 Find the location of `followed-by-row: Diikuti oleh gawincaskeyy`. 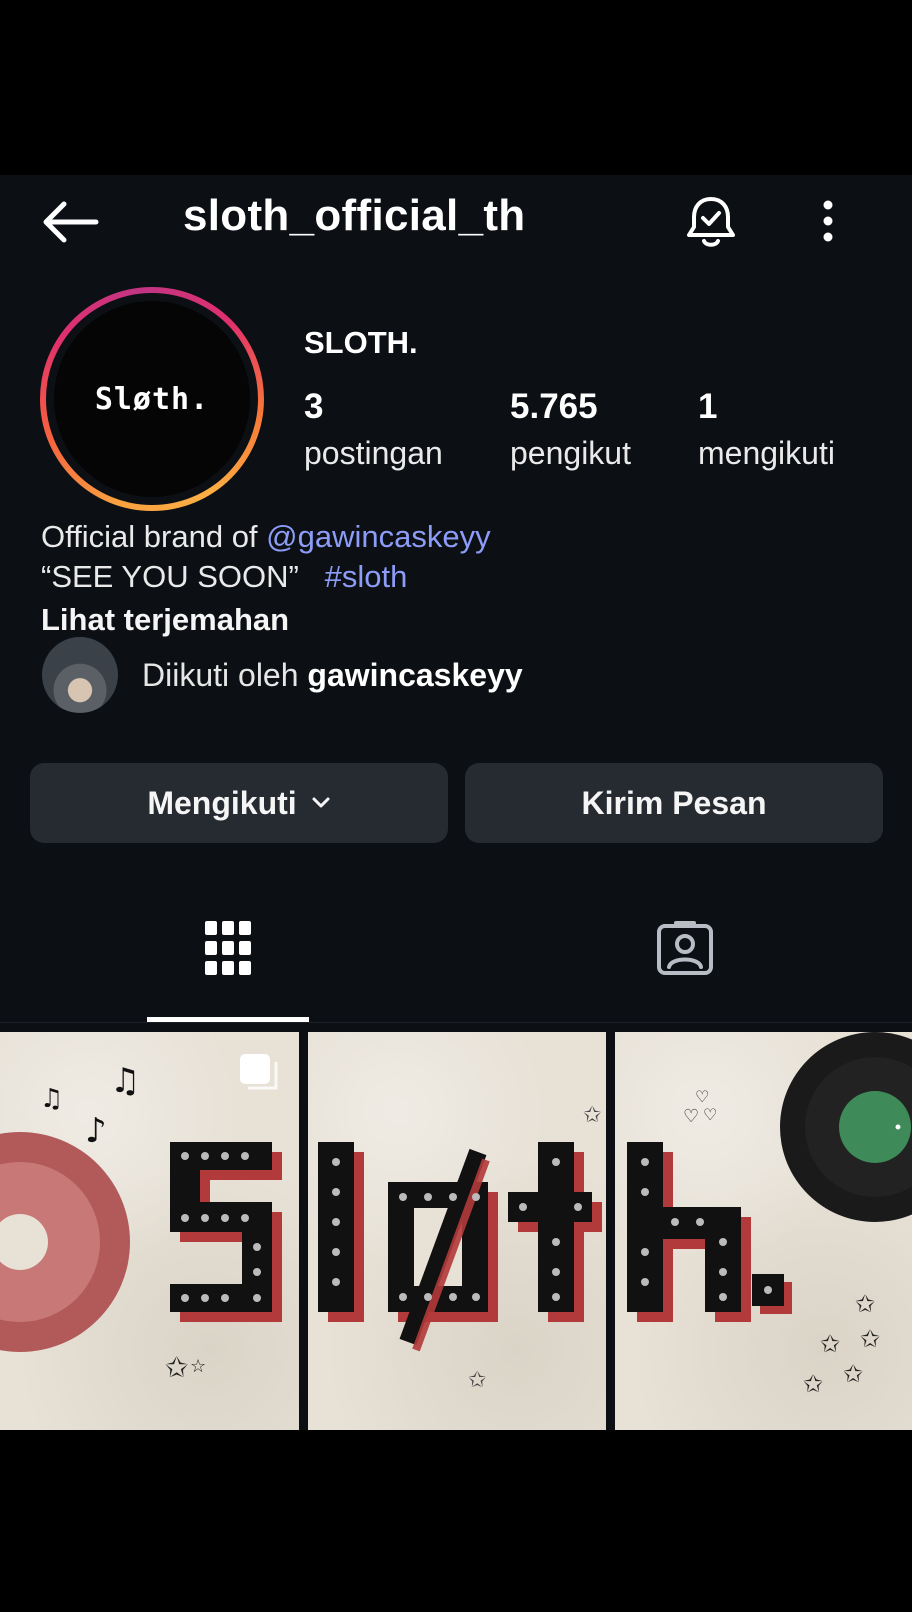

followed-by-row: Diikuti oleh gawincaskeyy is located at coordinates (282, 675).